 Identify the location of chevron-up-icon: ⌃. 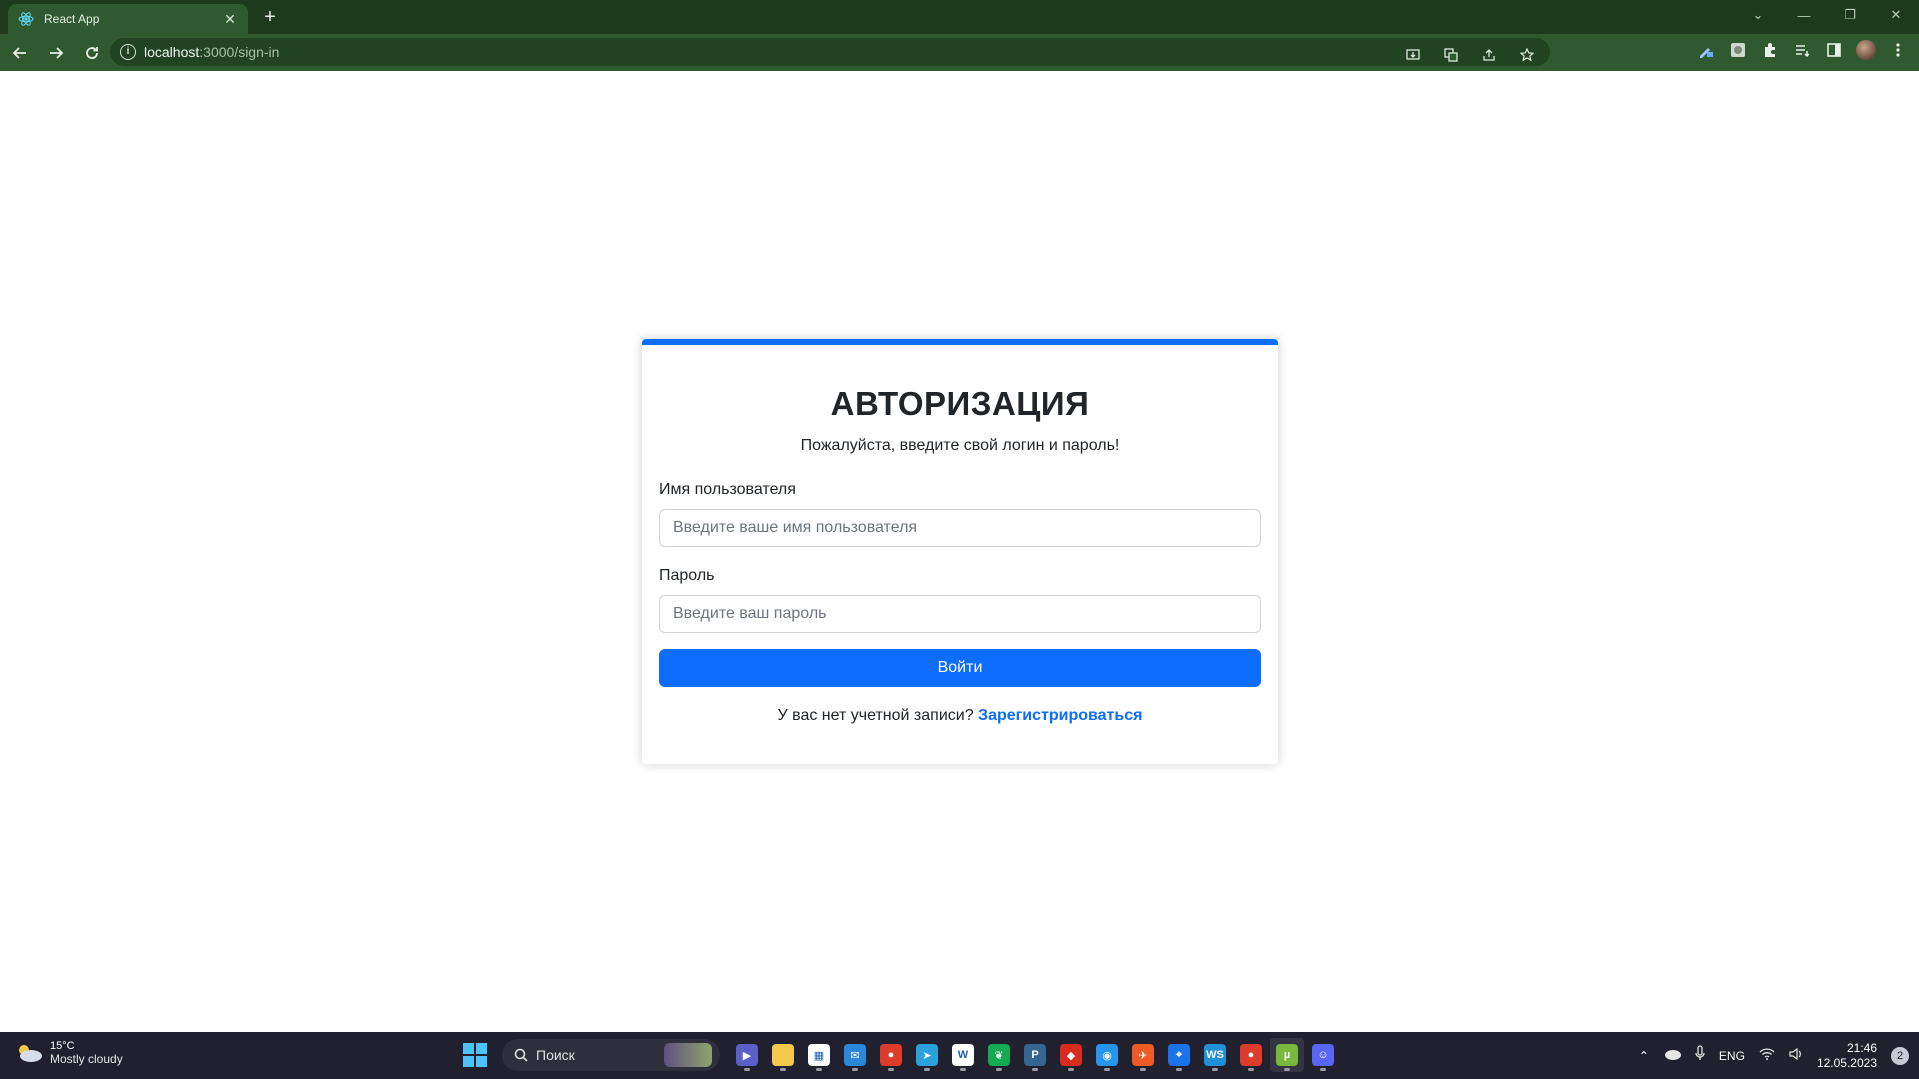
(1644, 1056).